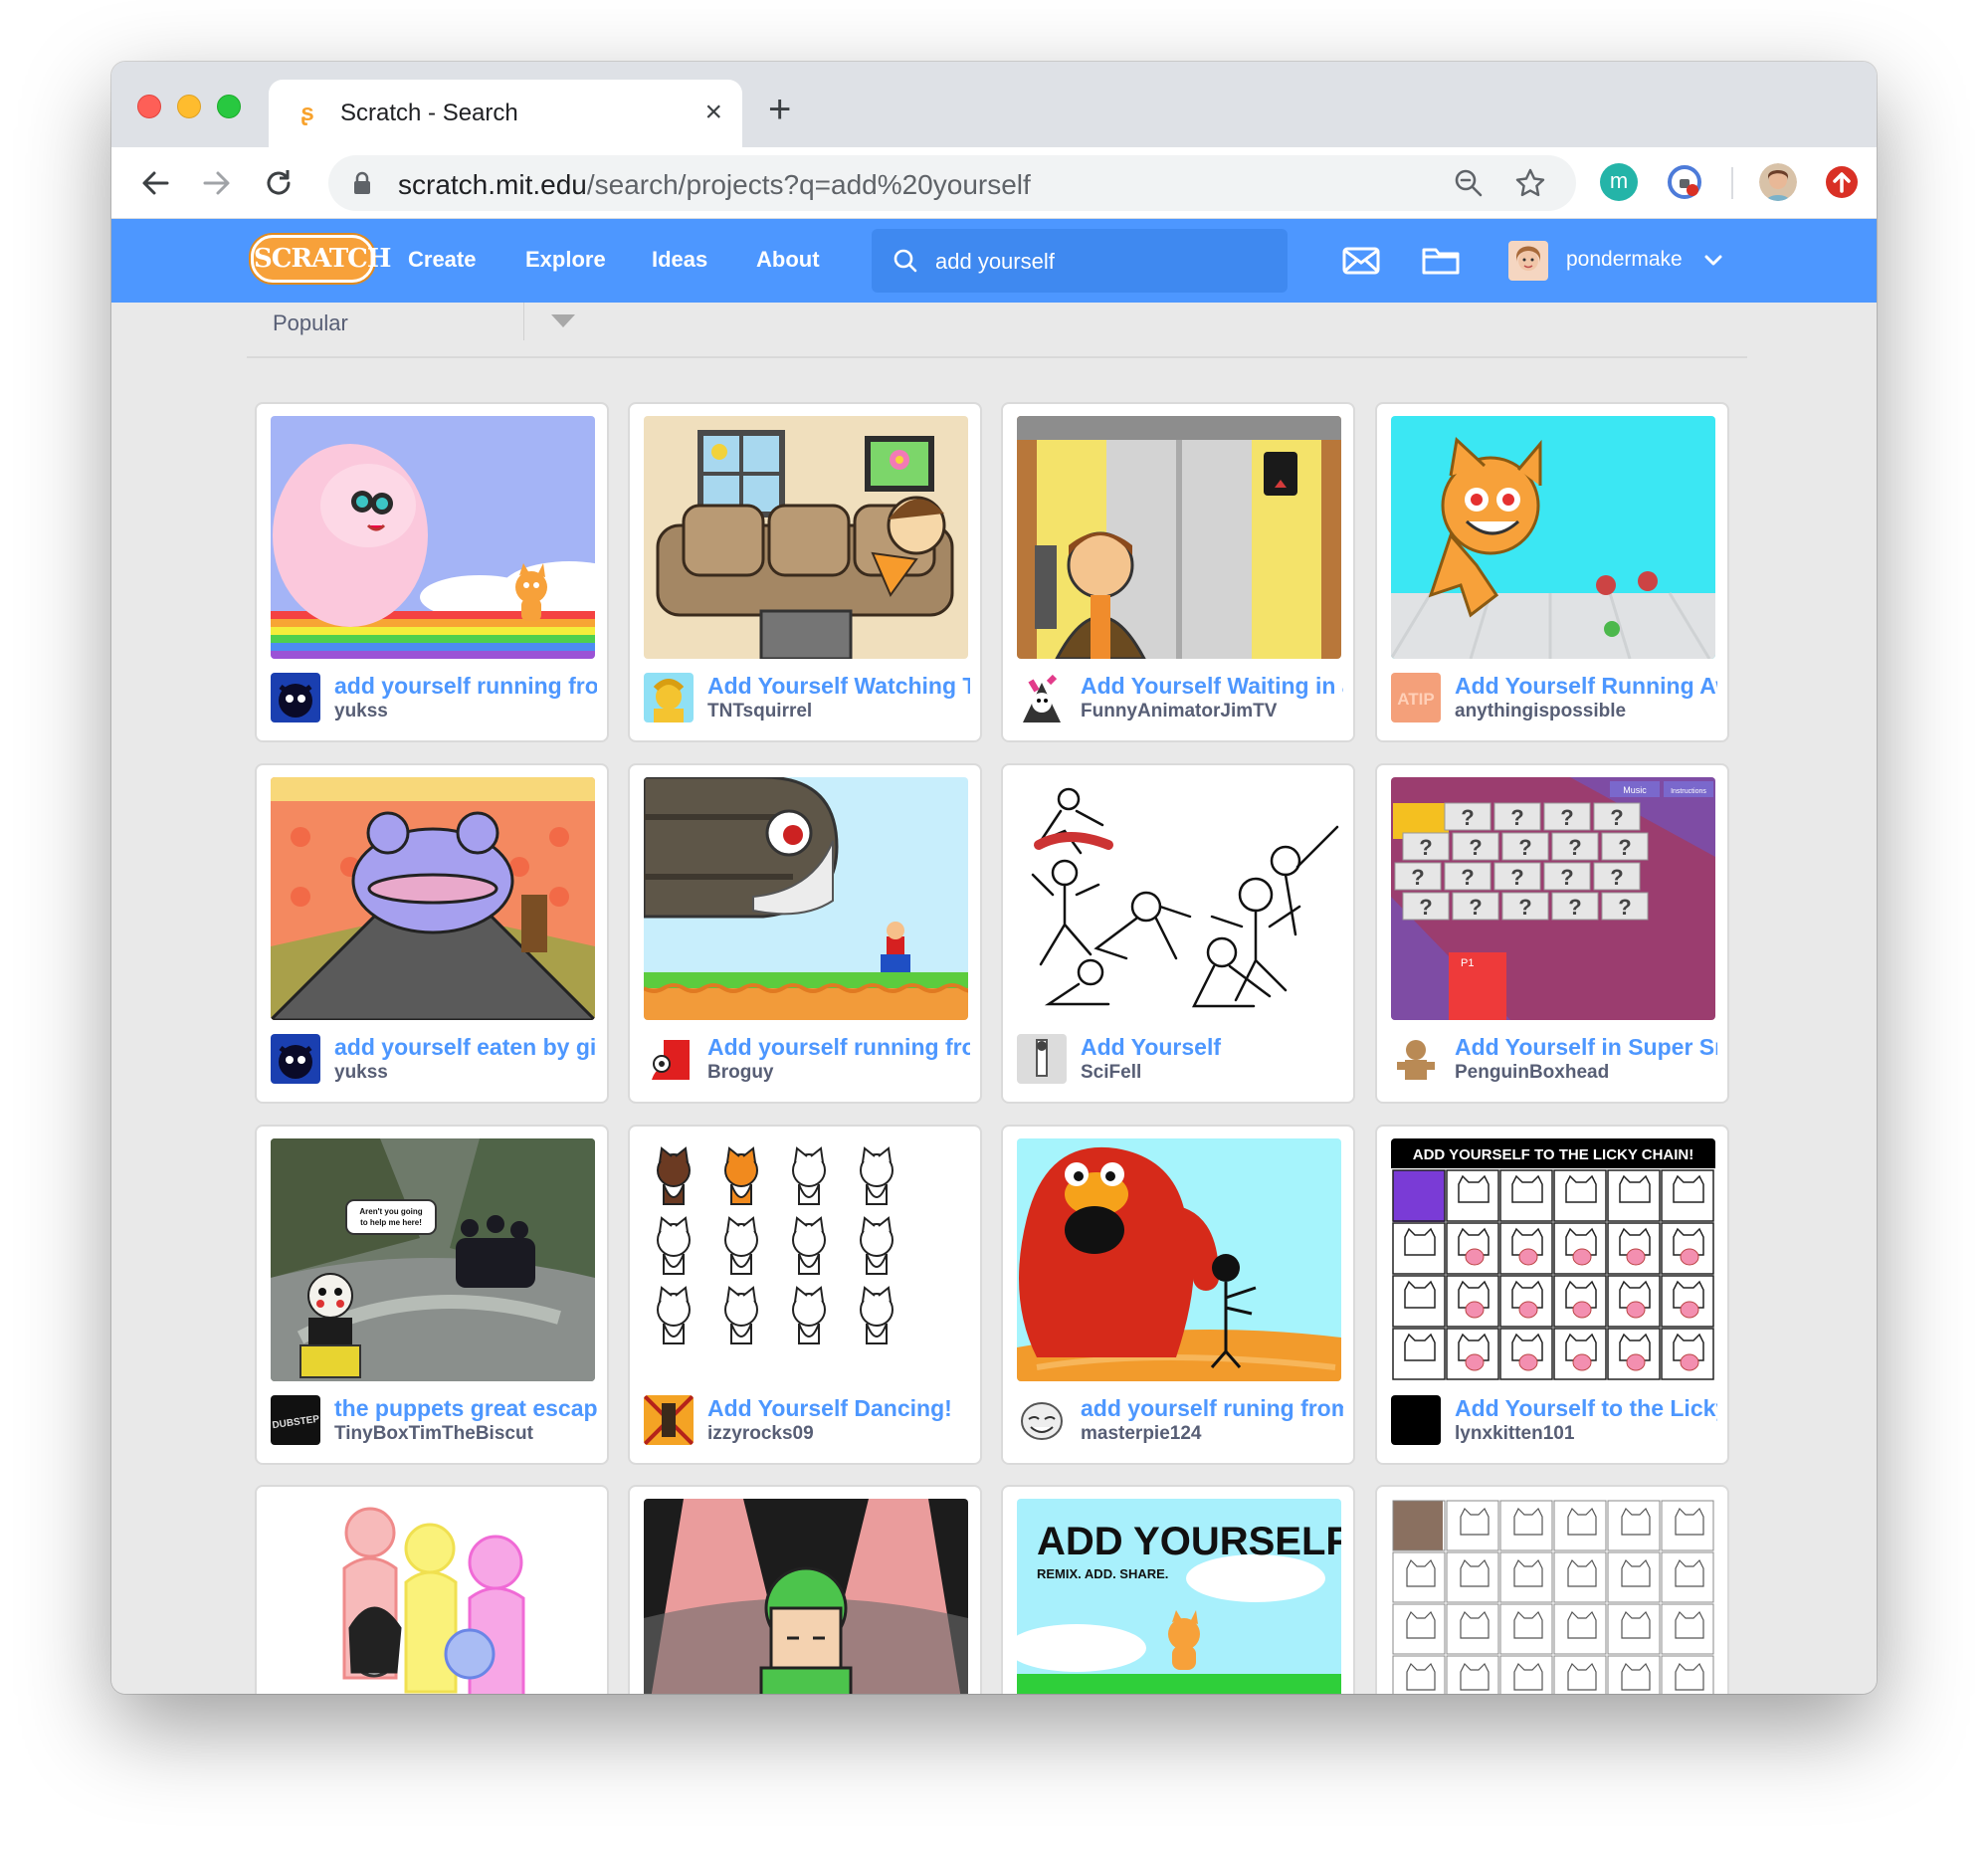 This screenshot has width=1988, height=1855. What do you see at coordinates (839, 1049) in the screenshot?
I see `project-title: Add yourself running from bullet bill` at bounding box center [839, 1049].